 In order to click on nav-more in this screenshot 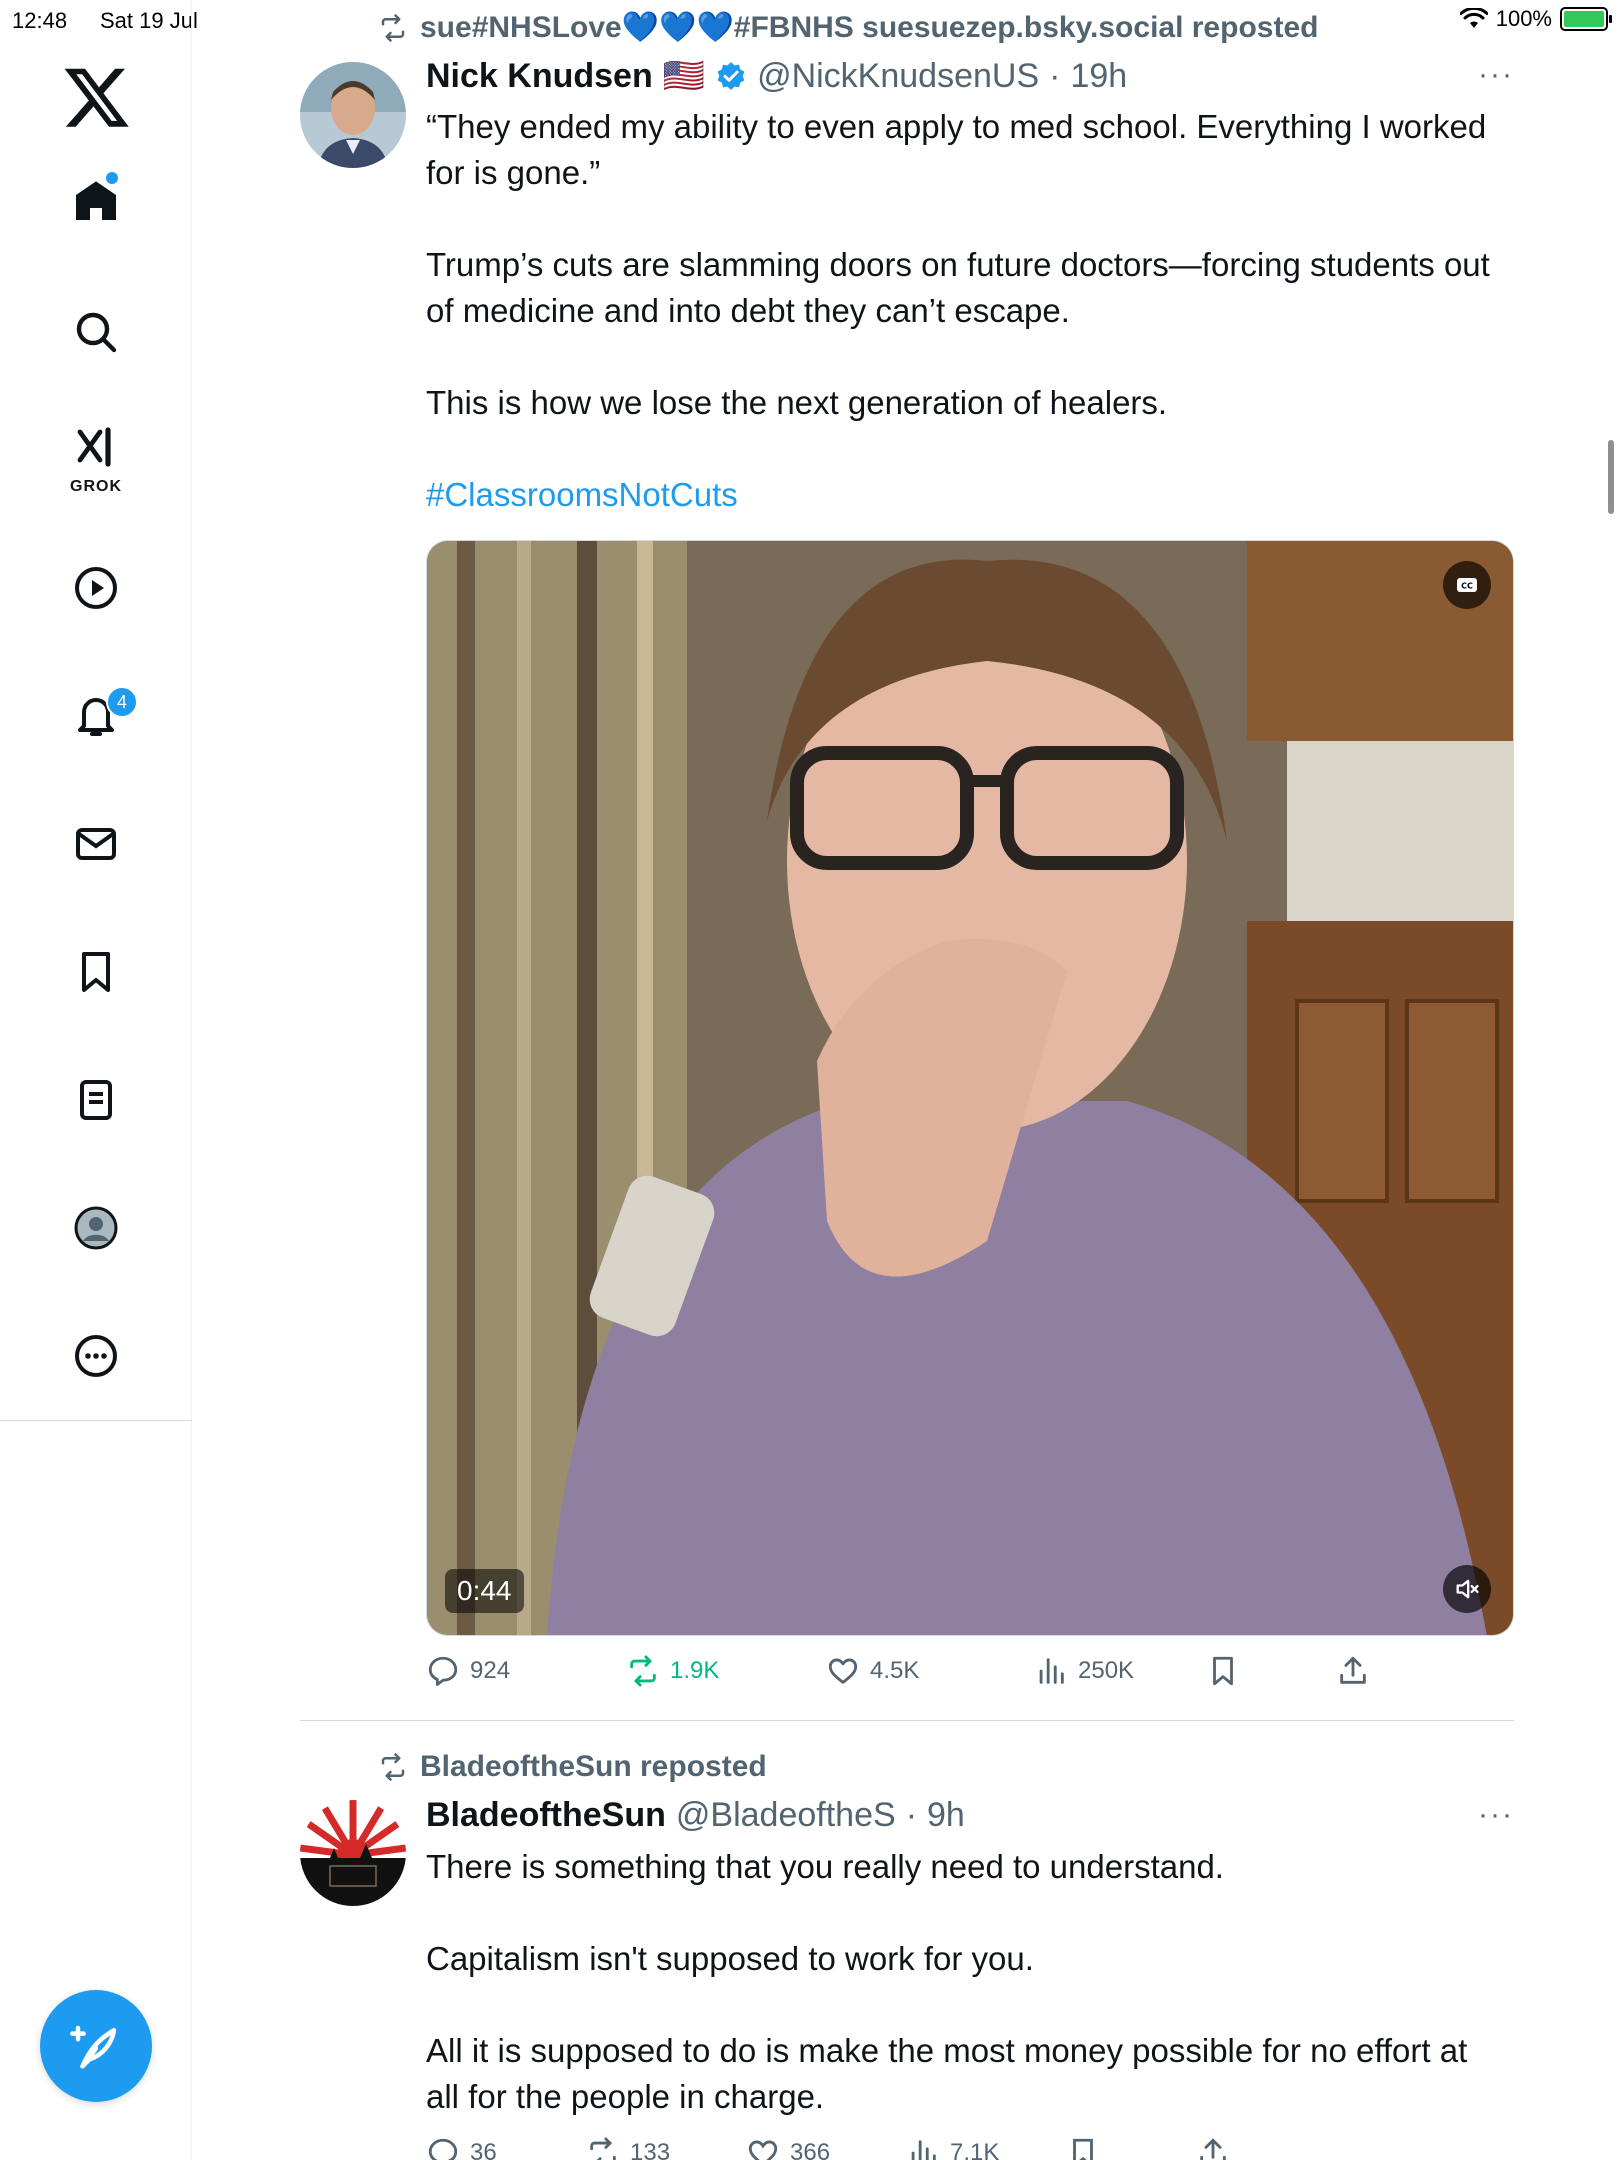, I will do `click(96, 1356)`.